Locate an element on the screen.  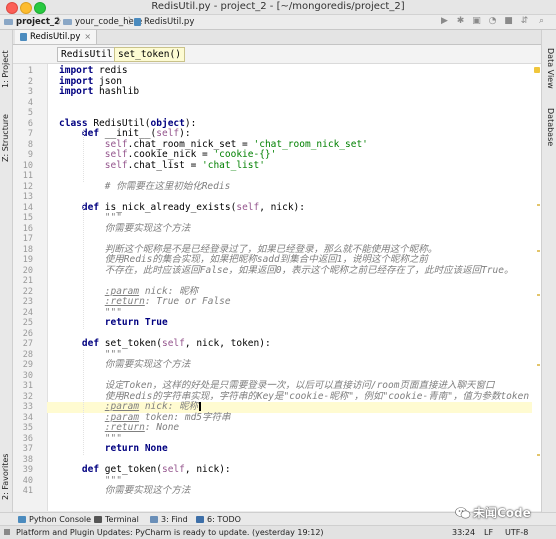
line-number: 35 is located at coordinates (27, 428).